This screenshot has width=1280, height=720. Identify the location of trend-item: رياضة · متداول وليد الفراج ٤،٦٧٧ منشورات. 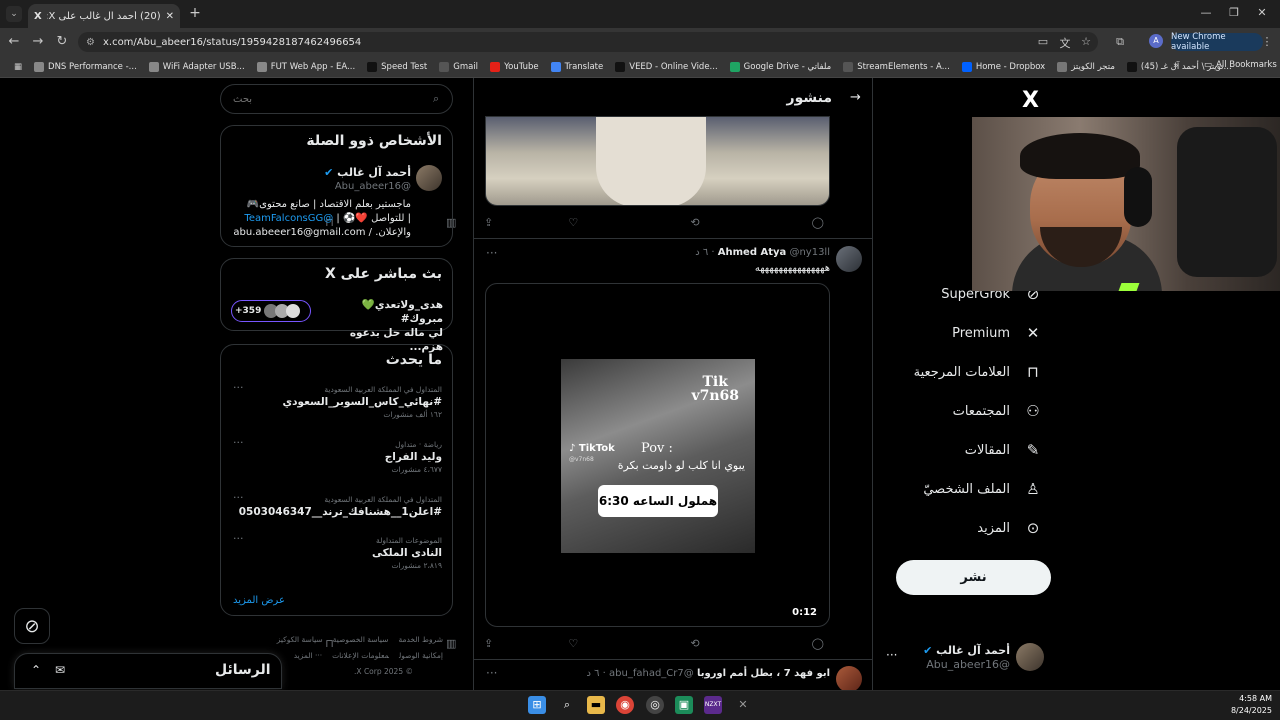
(337, 457).